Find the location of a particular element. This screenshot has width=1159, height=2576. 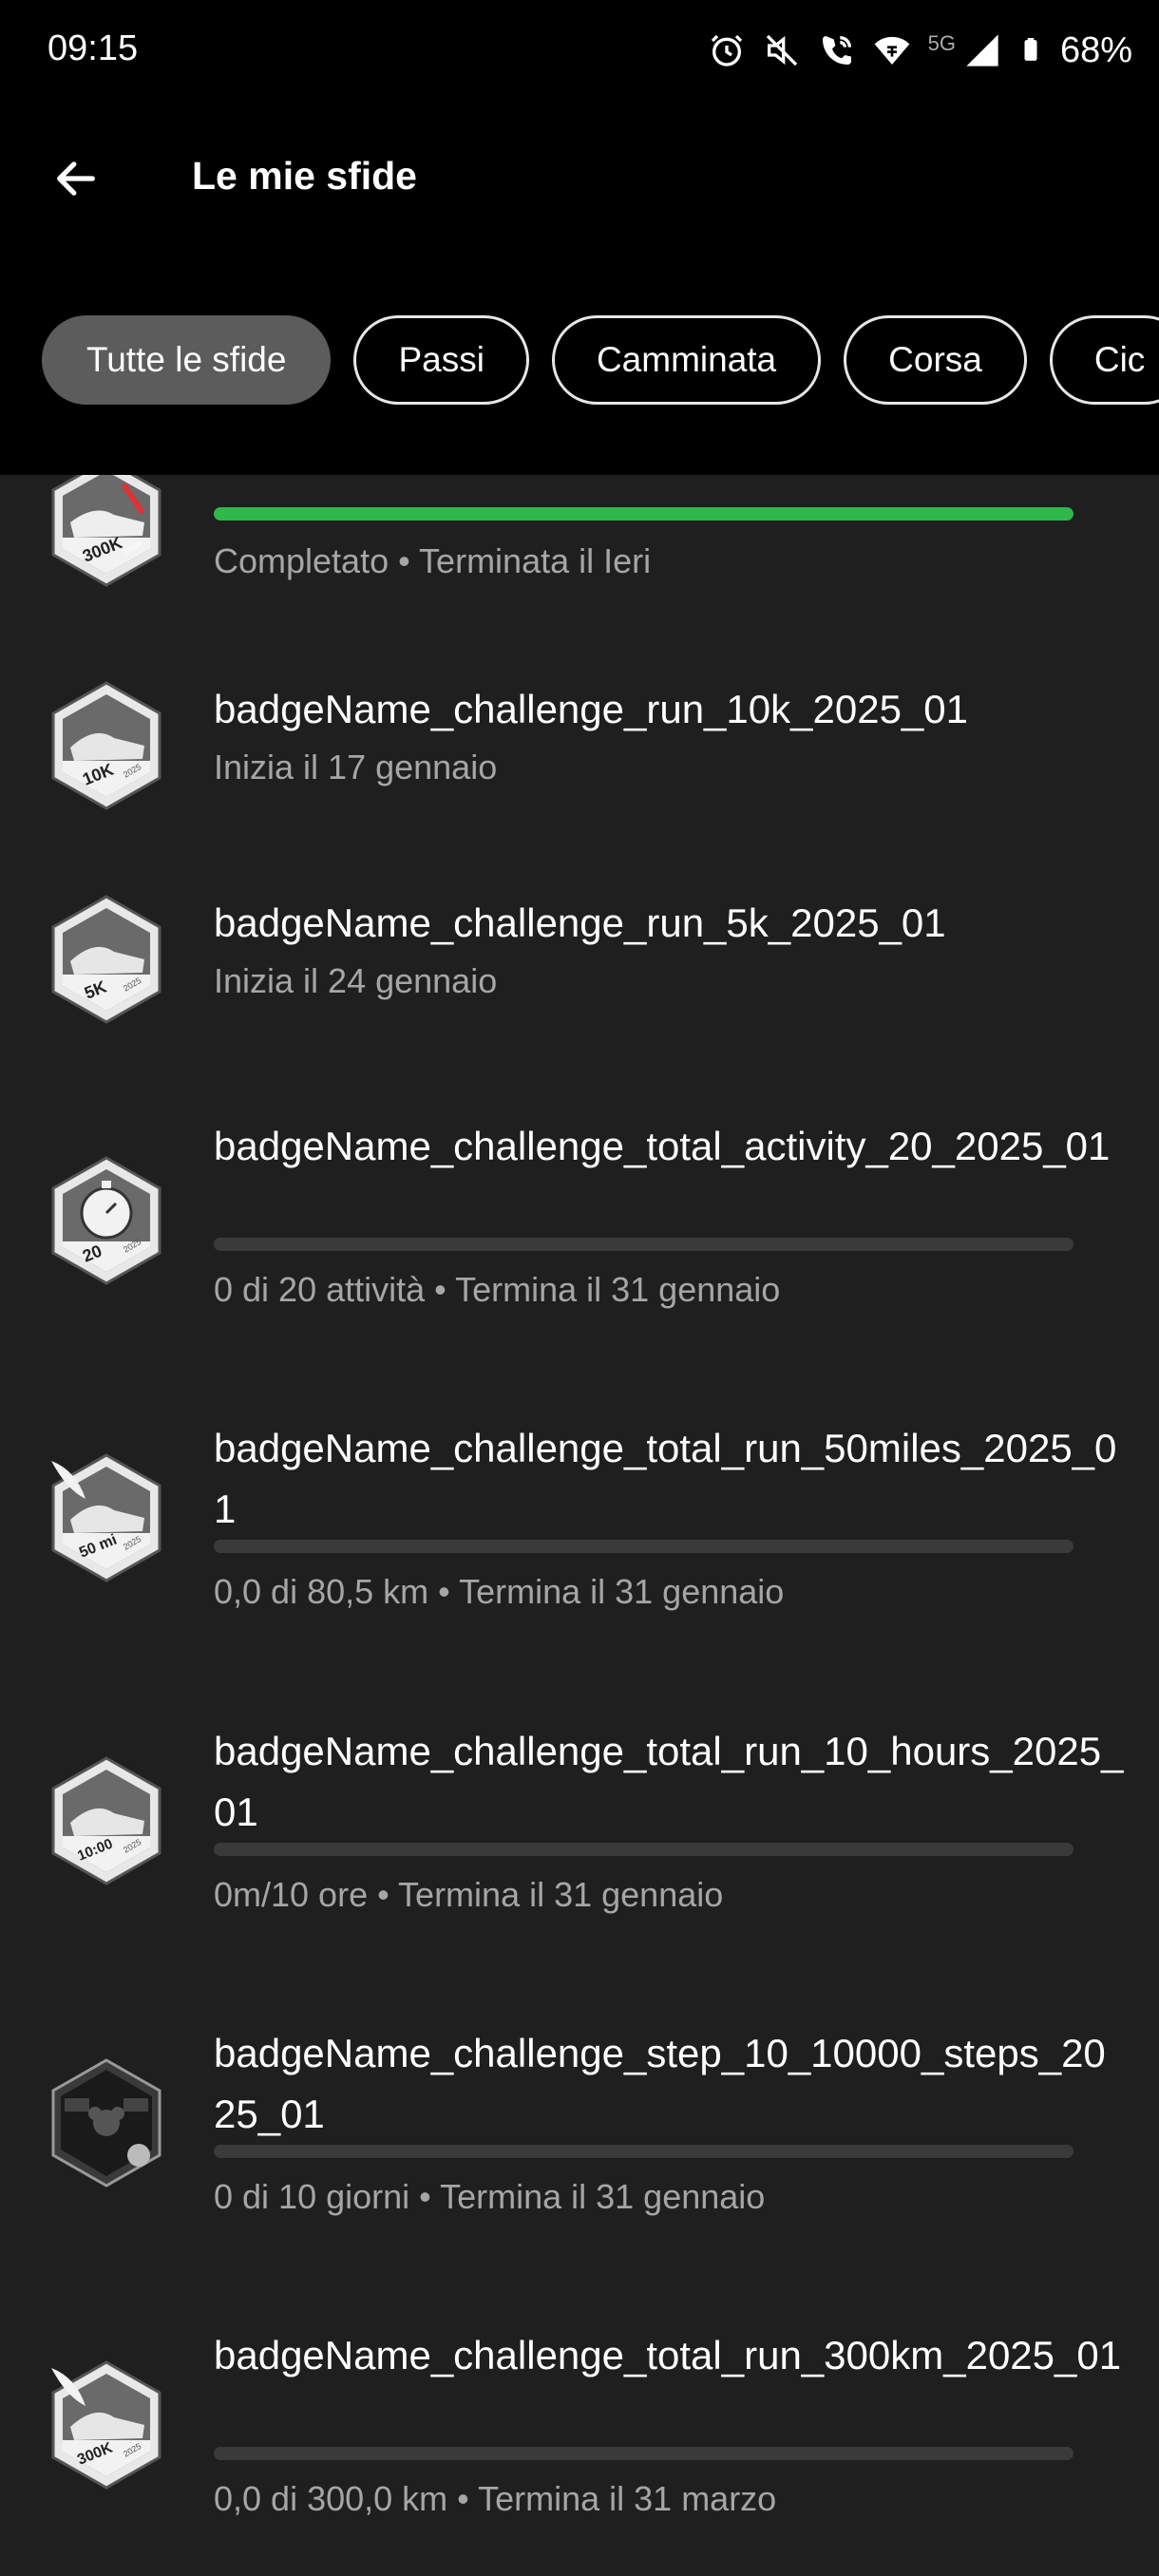

challenge-subtitle: 0m/10 ore • Termina il 31 gennaio is located at coordinates (469, 1894).